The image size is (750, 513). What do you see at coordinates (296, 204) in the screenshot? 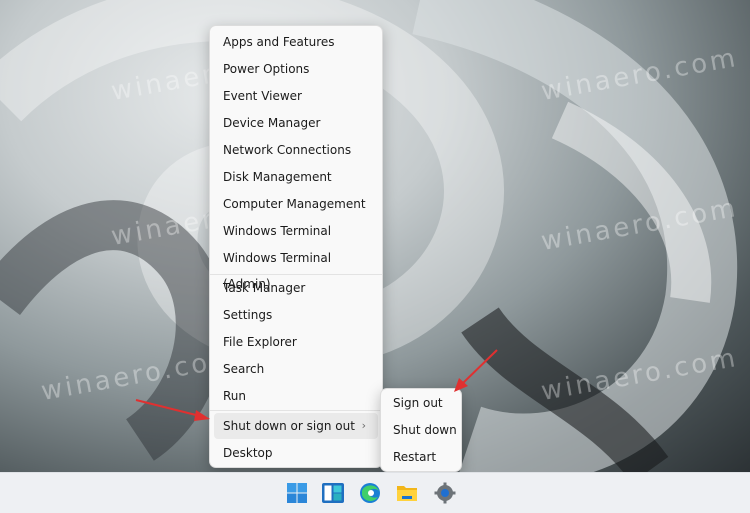
I see `menu-item-computer-management: Computer Management` at bounding box center [296, 204].